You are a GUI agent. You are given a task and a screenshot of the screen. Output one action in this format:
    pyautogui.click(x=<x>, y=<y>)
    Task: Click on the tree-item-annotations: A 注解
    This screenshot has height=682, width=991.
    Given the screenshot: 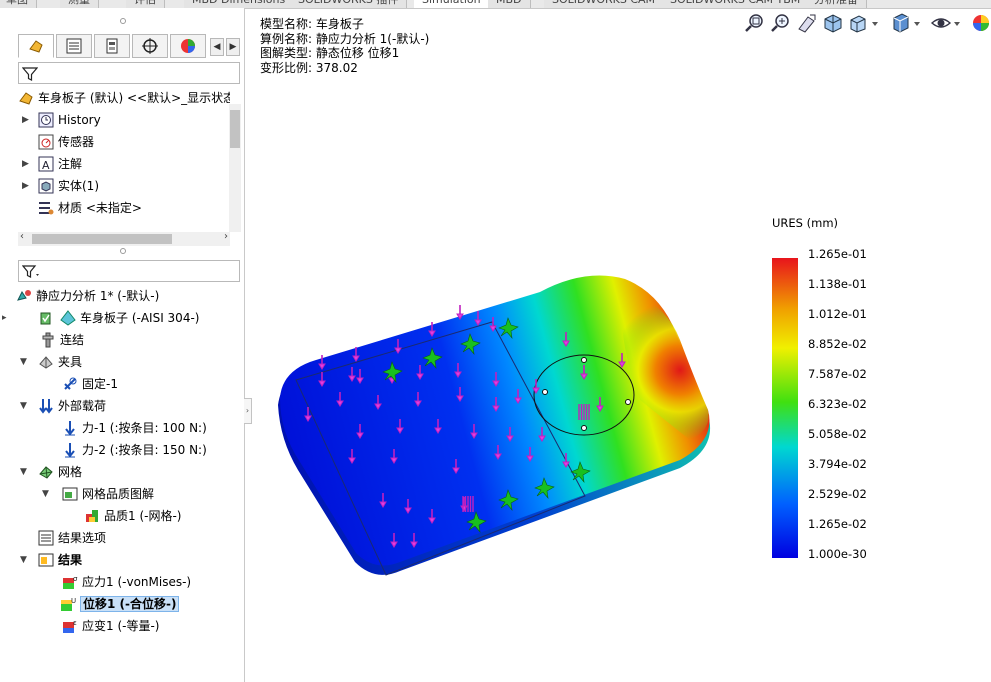 What is the action you would take?
    pyautogui.click(x=60, y=164)
    